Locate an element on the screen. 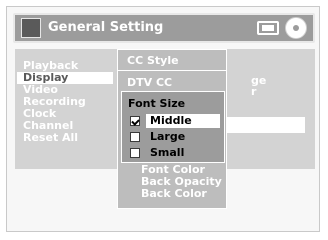 Image resolution: width=328 pixels, height=240 pixels. arrow-right-icon is located at coordinates (285, 126).